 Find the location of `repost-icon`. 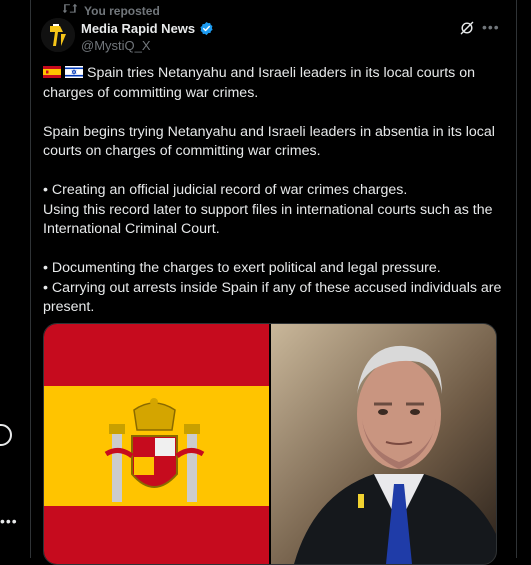

repost-icon is located at coordinates (70, 10).